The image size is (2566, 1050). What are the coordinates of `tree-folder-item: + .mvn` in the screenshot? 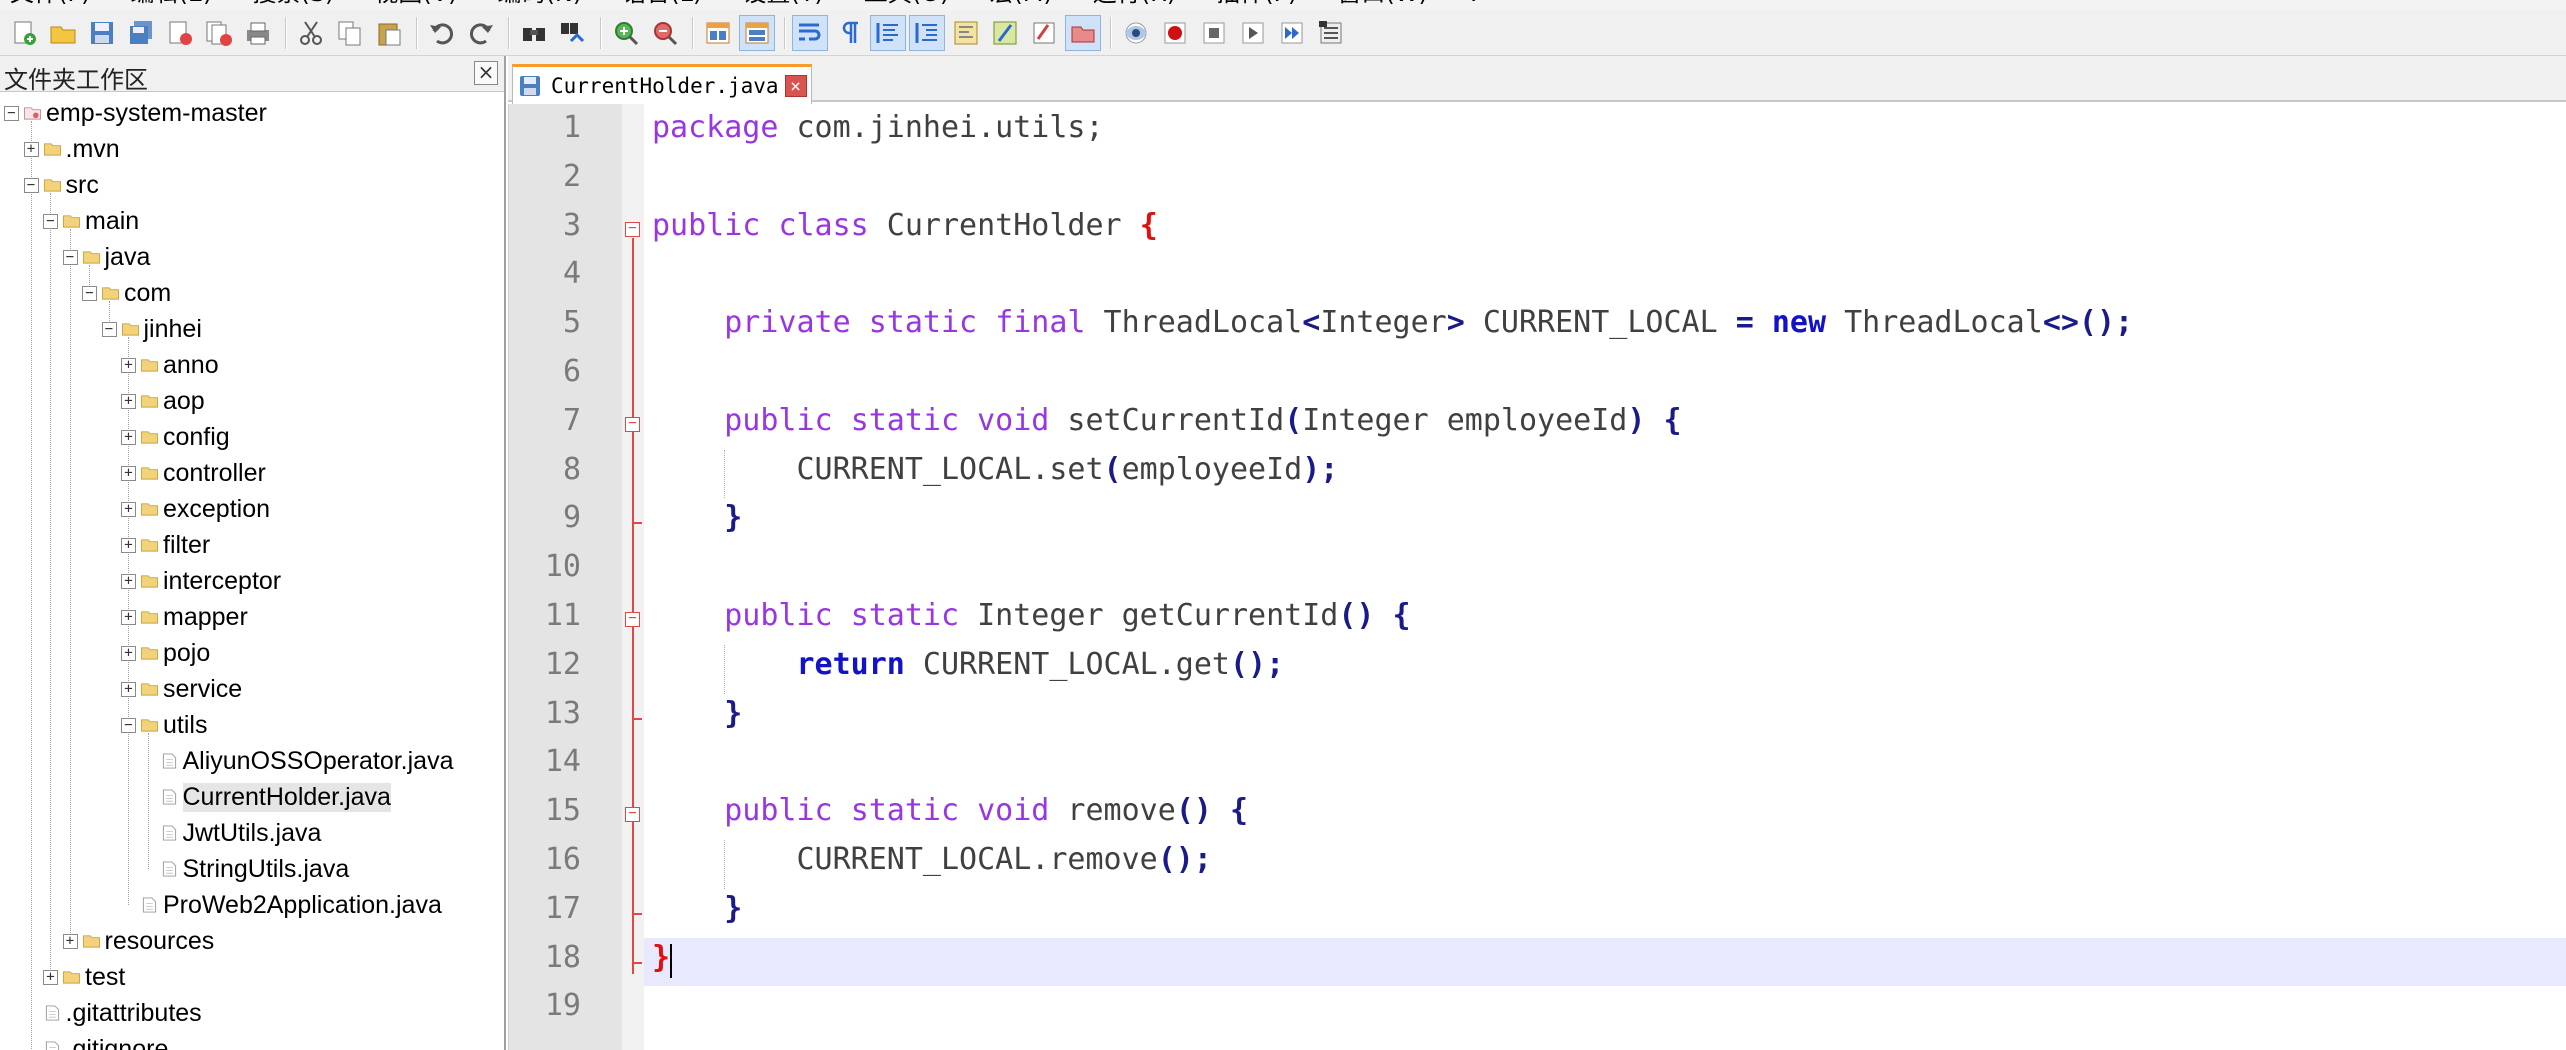 It's located at (71, 149).